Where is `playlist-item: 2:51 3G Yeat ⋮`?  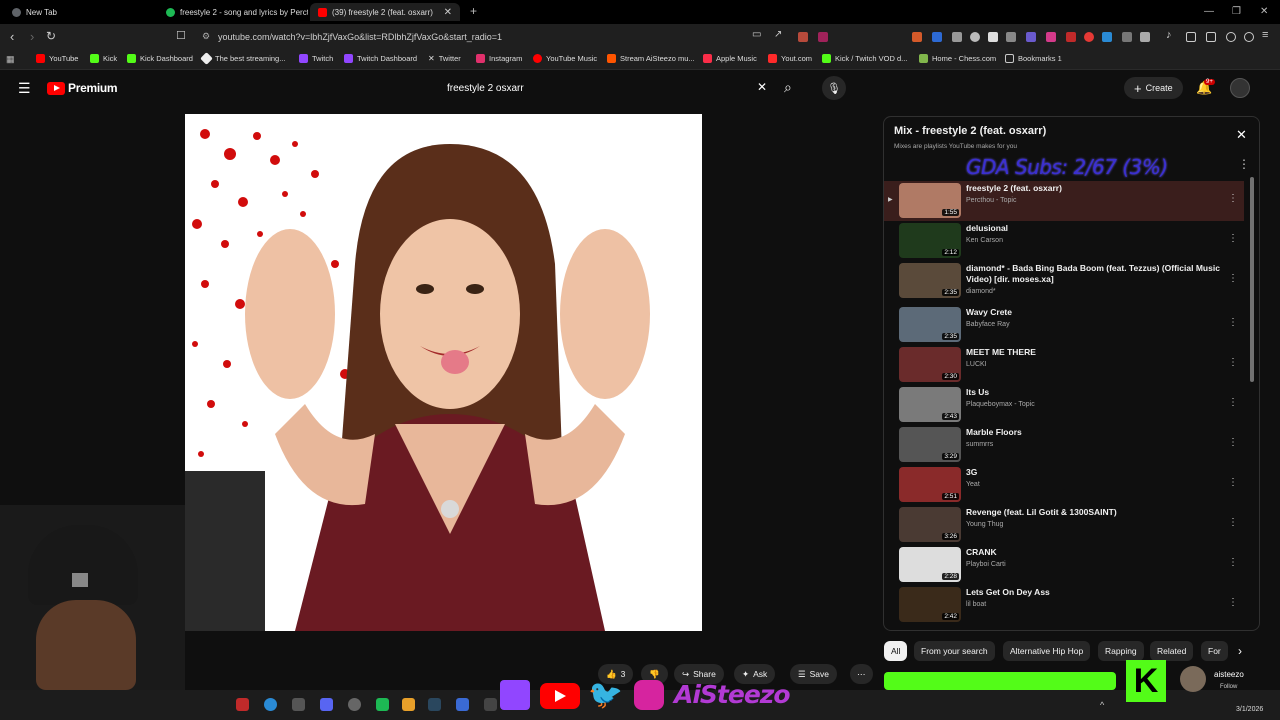 playlist-item: 2:51 3G Yeat ⋮ is located at coordinates (1064, 485).